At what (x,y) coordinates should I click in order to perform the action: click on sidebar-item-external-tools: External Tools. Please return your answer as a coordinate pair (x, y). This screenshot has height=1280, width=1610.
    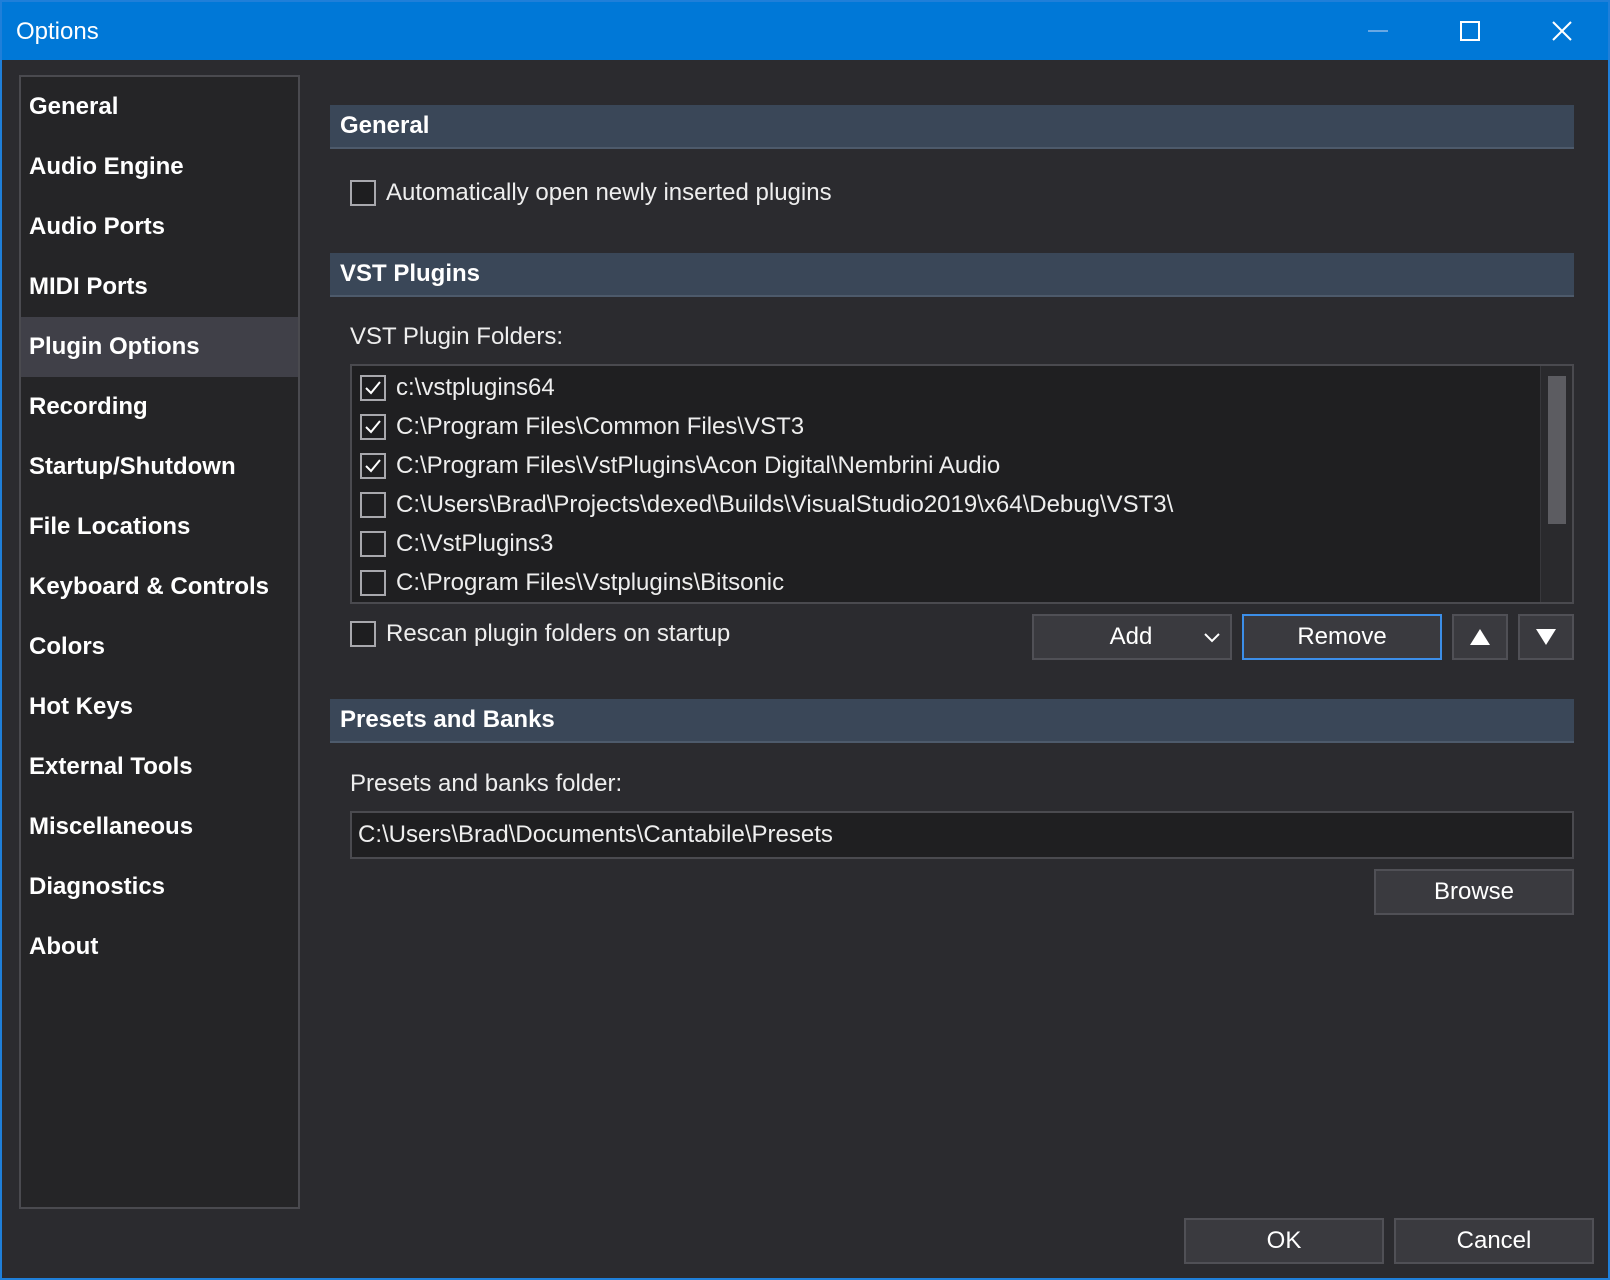
    Looking at the image, I should click on (159, 767).